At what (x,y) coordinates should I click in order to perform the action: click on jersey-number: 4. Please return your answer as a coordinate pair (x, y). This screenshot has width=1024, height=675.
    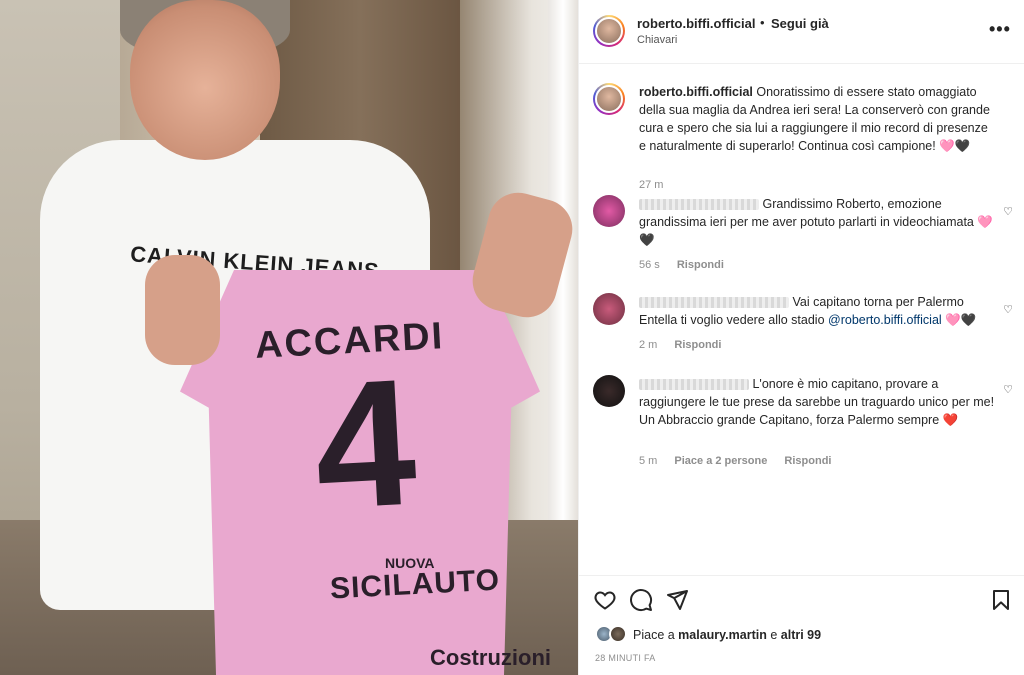
    Looking at the image, I should click on (365, 444).